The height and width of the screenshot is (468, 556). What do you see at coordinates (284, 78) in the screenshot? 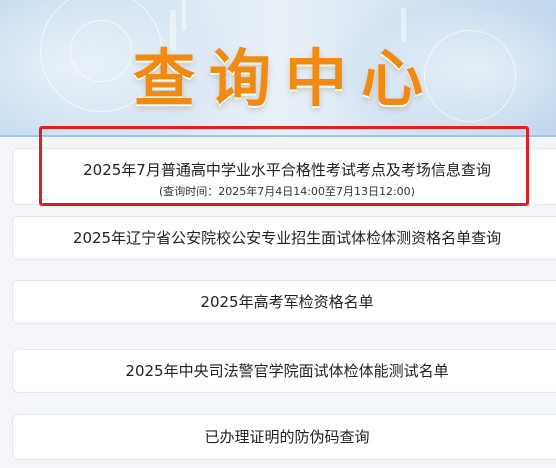
I see `page-title: 查询中心` at bounding box center [284, 78].